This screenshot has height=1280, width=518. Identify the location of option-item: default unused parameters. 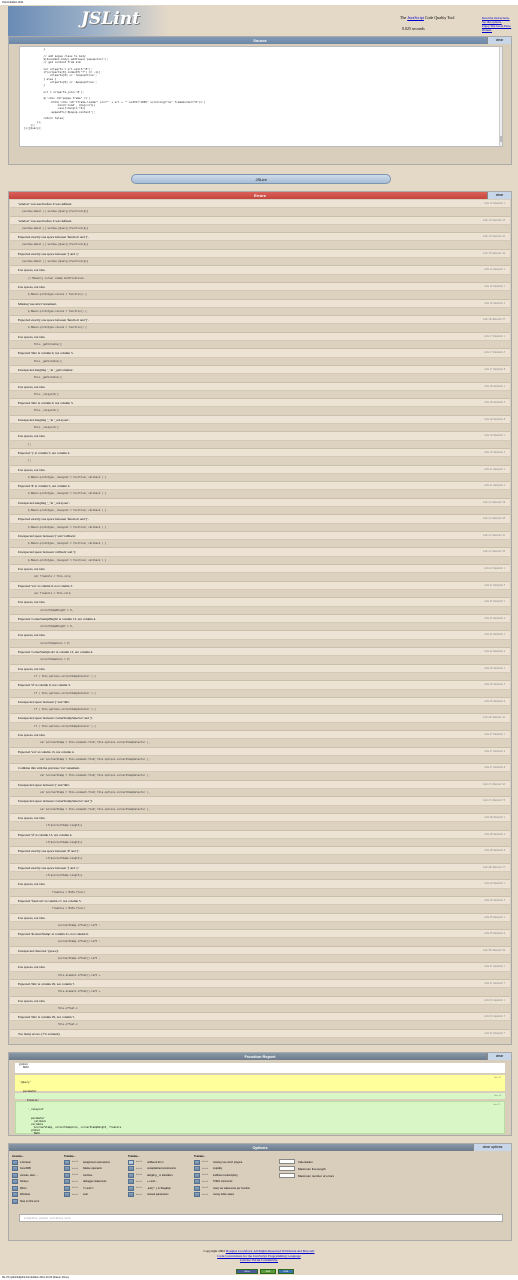
(158, 1195).